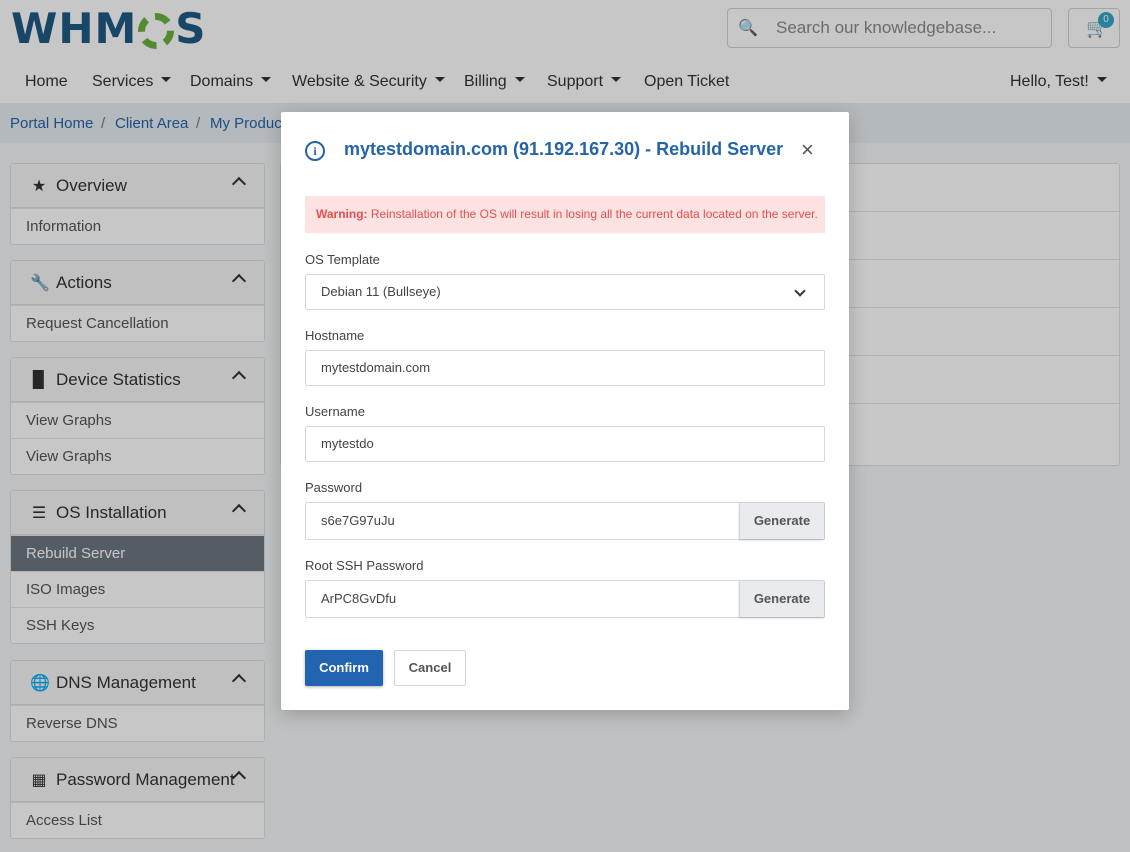 The width and height of the screenshot is (1130, 852). I want to click on info-icon: i, so click(315, 151).